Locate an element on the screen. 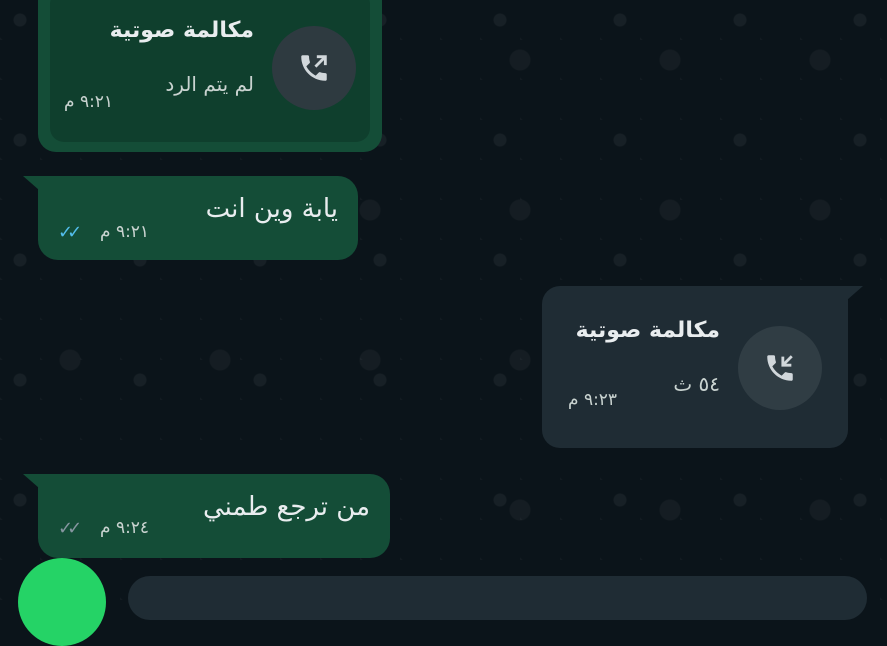 The height and width of the screenshot is (646, 887). outgoing-call-bubble: مكالمة صوتية لم يتم الرد ٩:٢١ م is located at coordinates (210, 76).